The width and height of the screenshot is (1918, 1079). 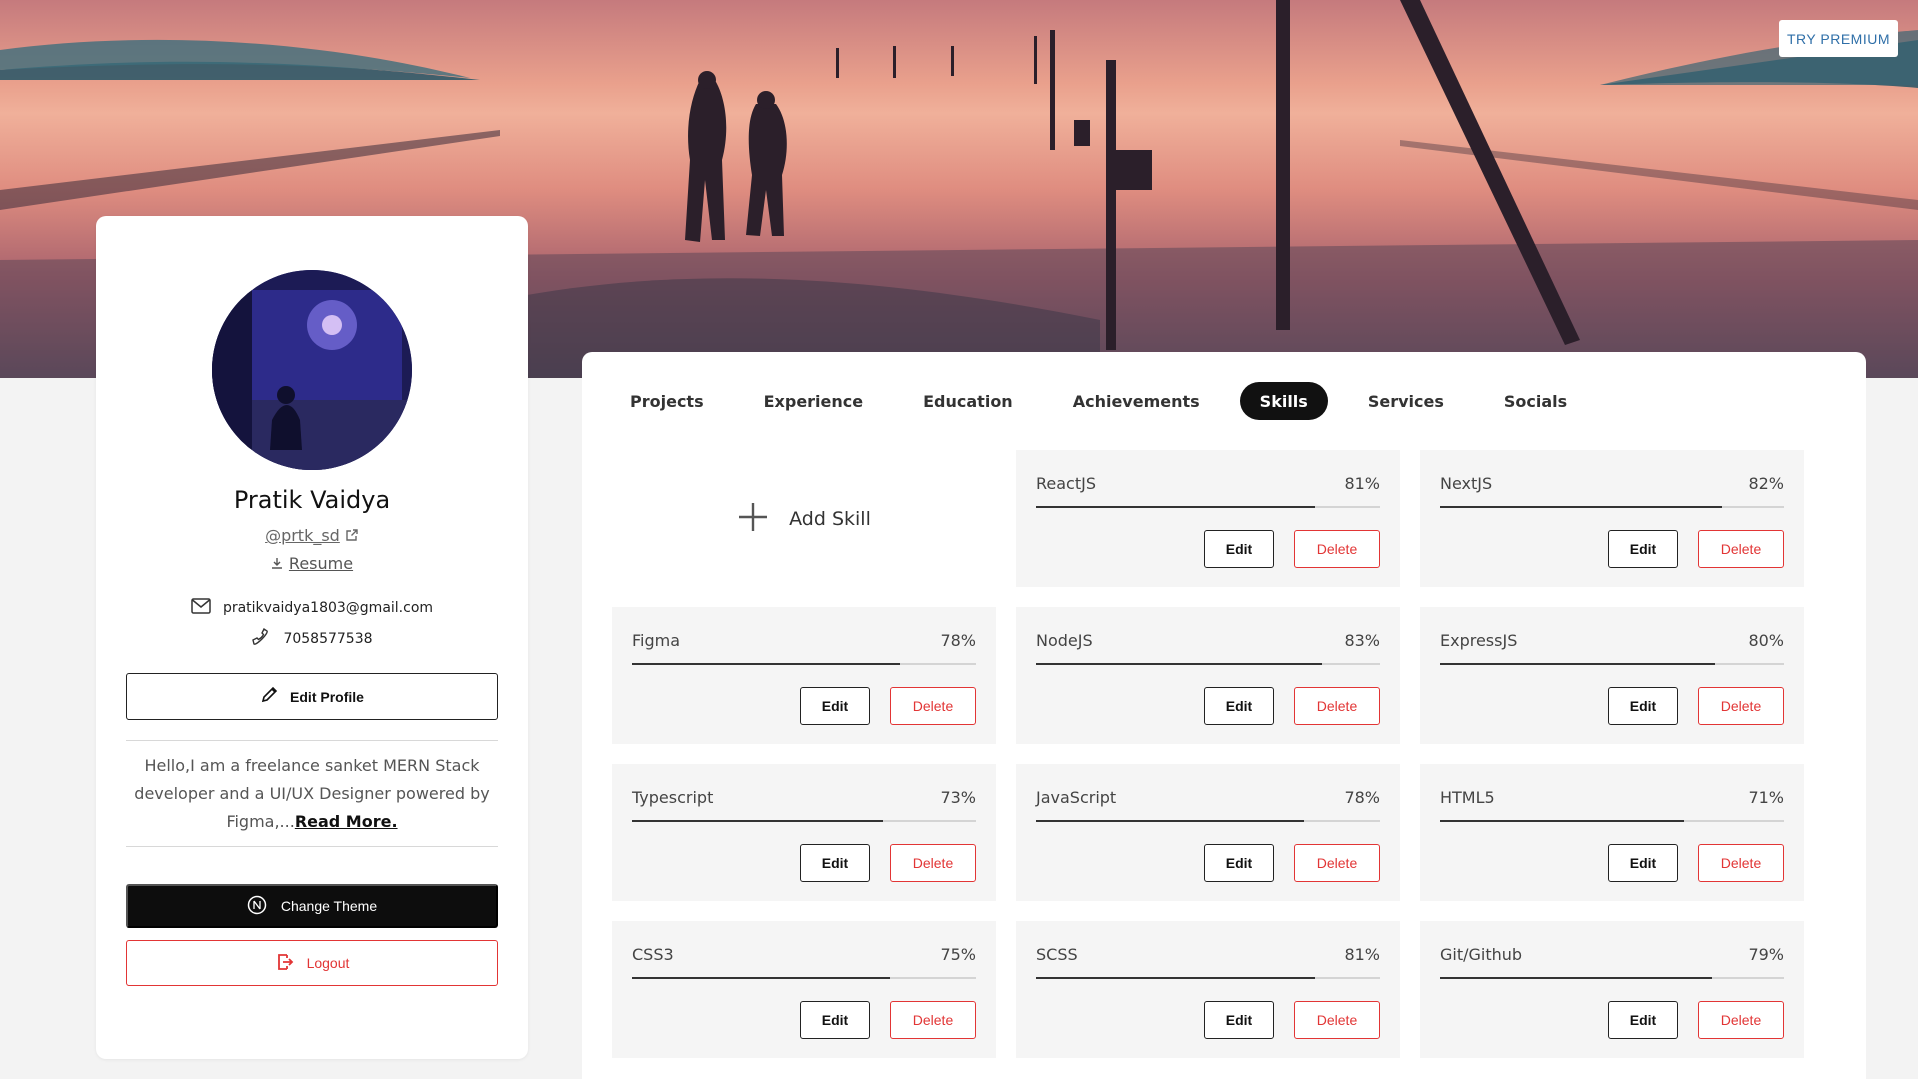 What do you see at coordinates (1064, 640) in the screenshot?
I see `skill-name: NodeJS` at bounding box center [1064, 640].